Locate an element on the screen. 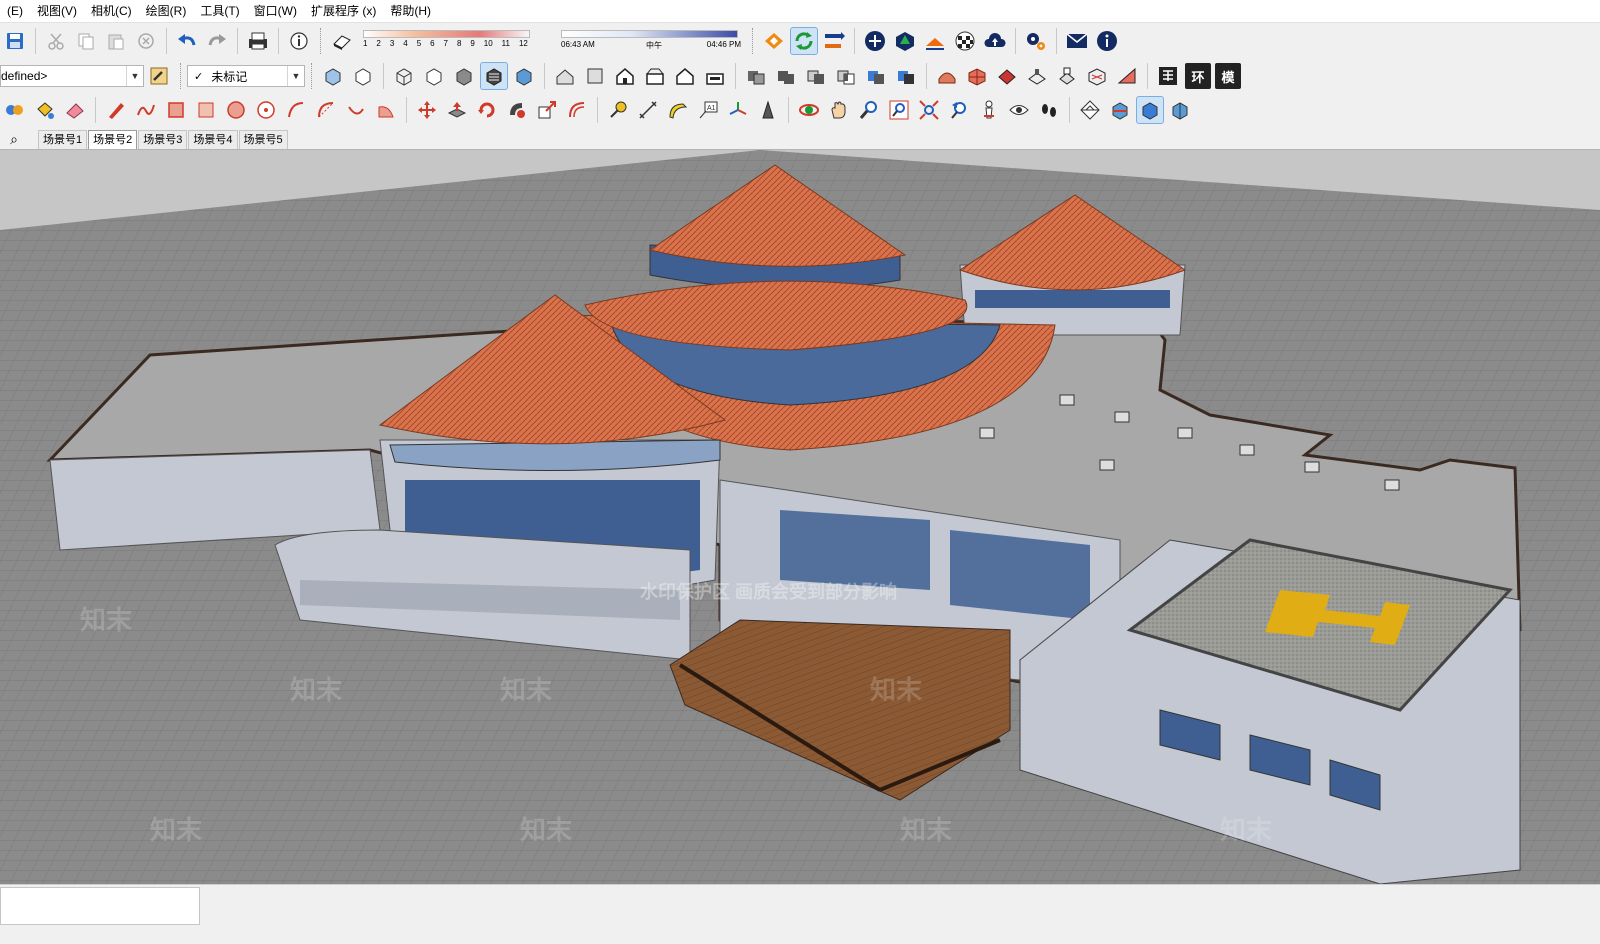  outer-shell-button is located at coordinates (756, 76).